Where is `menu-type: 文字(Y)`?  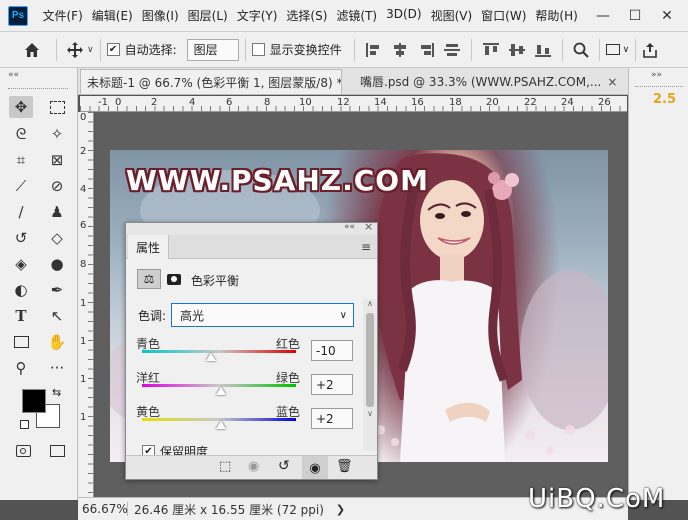 menu-type: 文字(Y) is located at coordinates (257, 15).